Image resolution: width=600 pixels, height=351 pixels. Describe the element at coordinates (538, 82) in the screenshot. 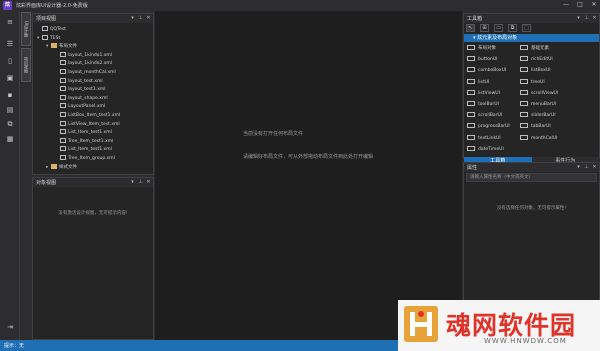

I see `toolbox-item-label: treeUI` at that location.